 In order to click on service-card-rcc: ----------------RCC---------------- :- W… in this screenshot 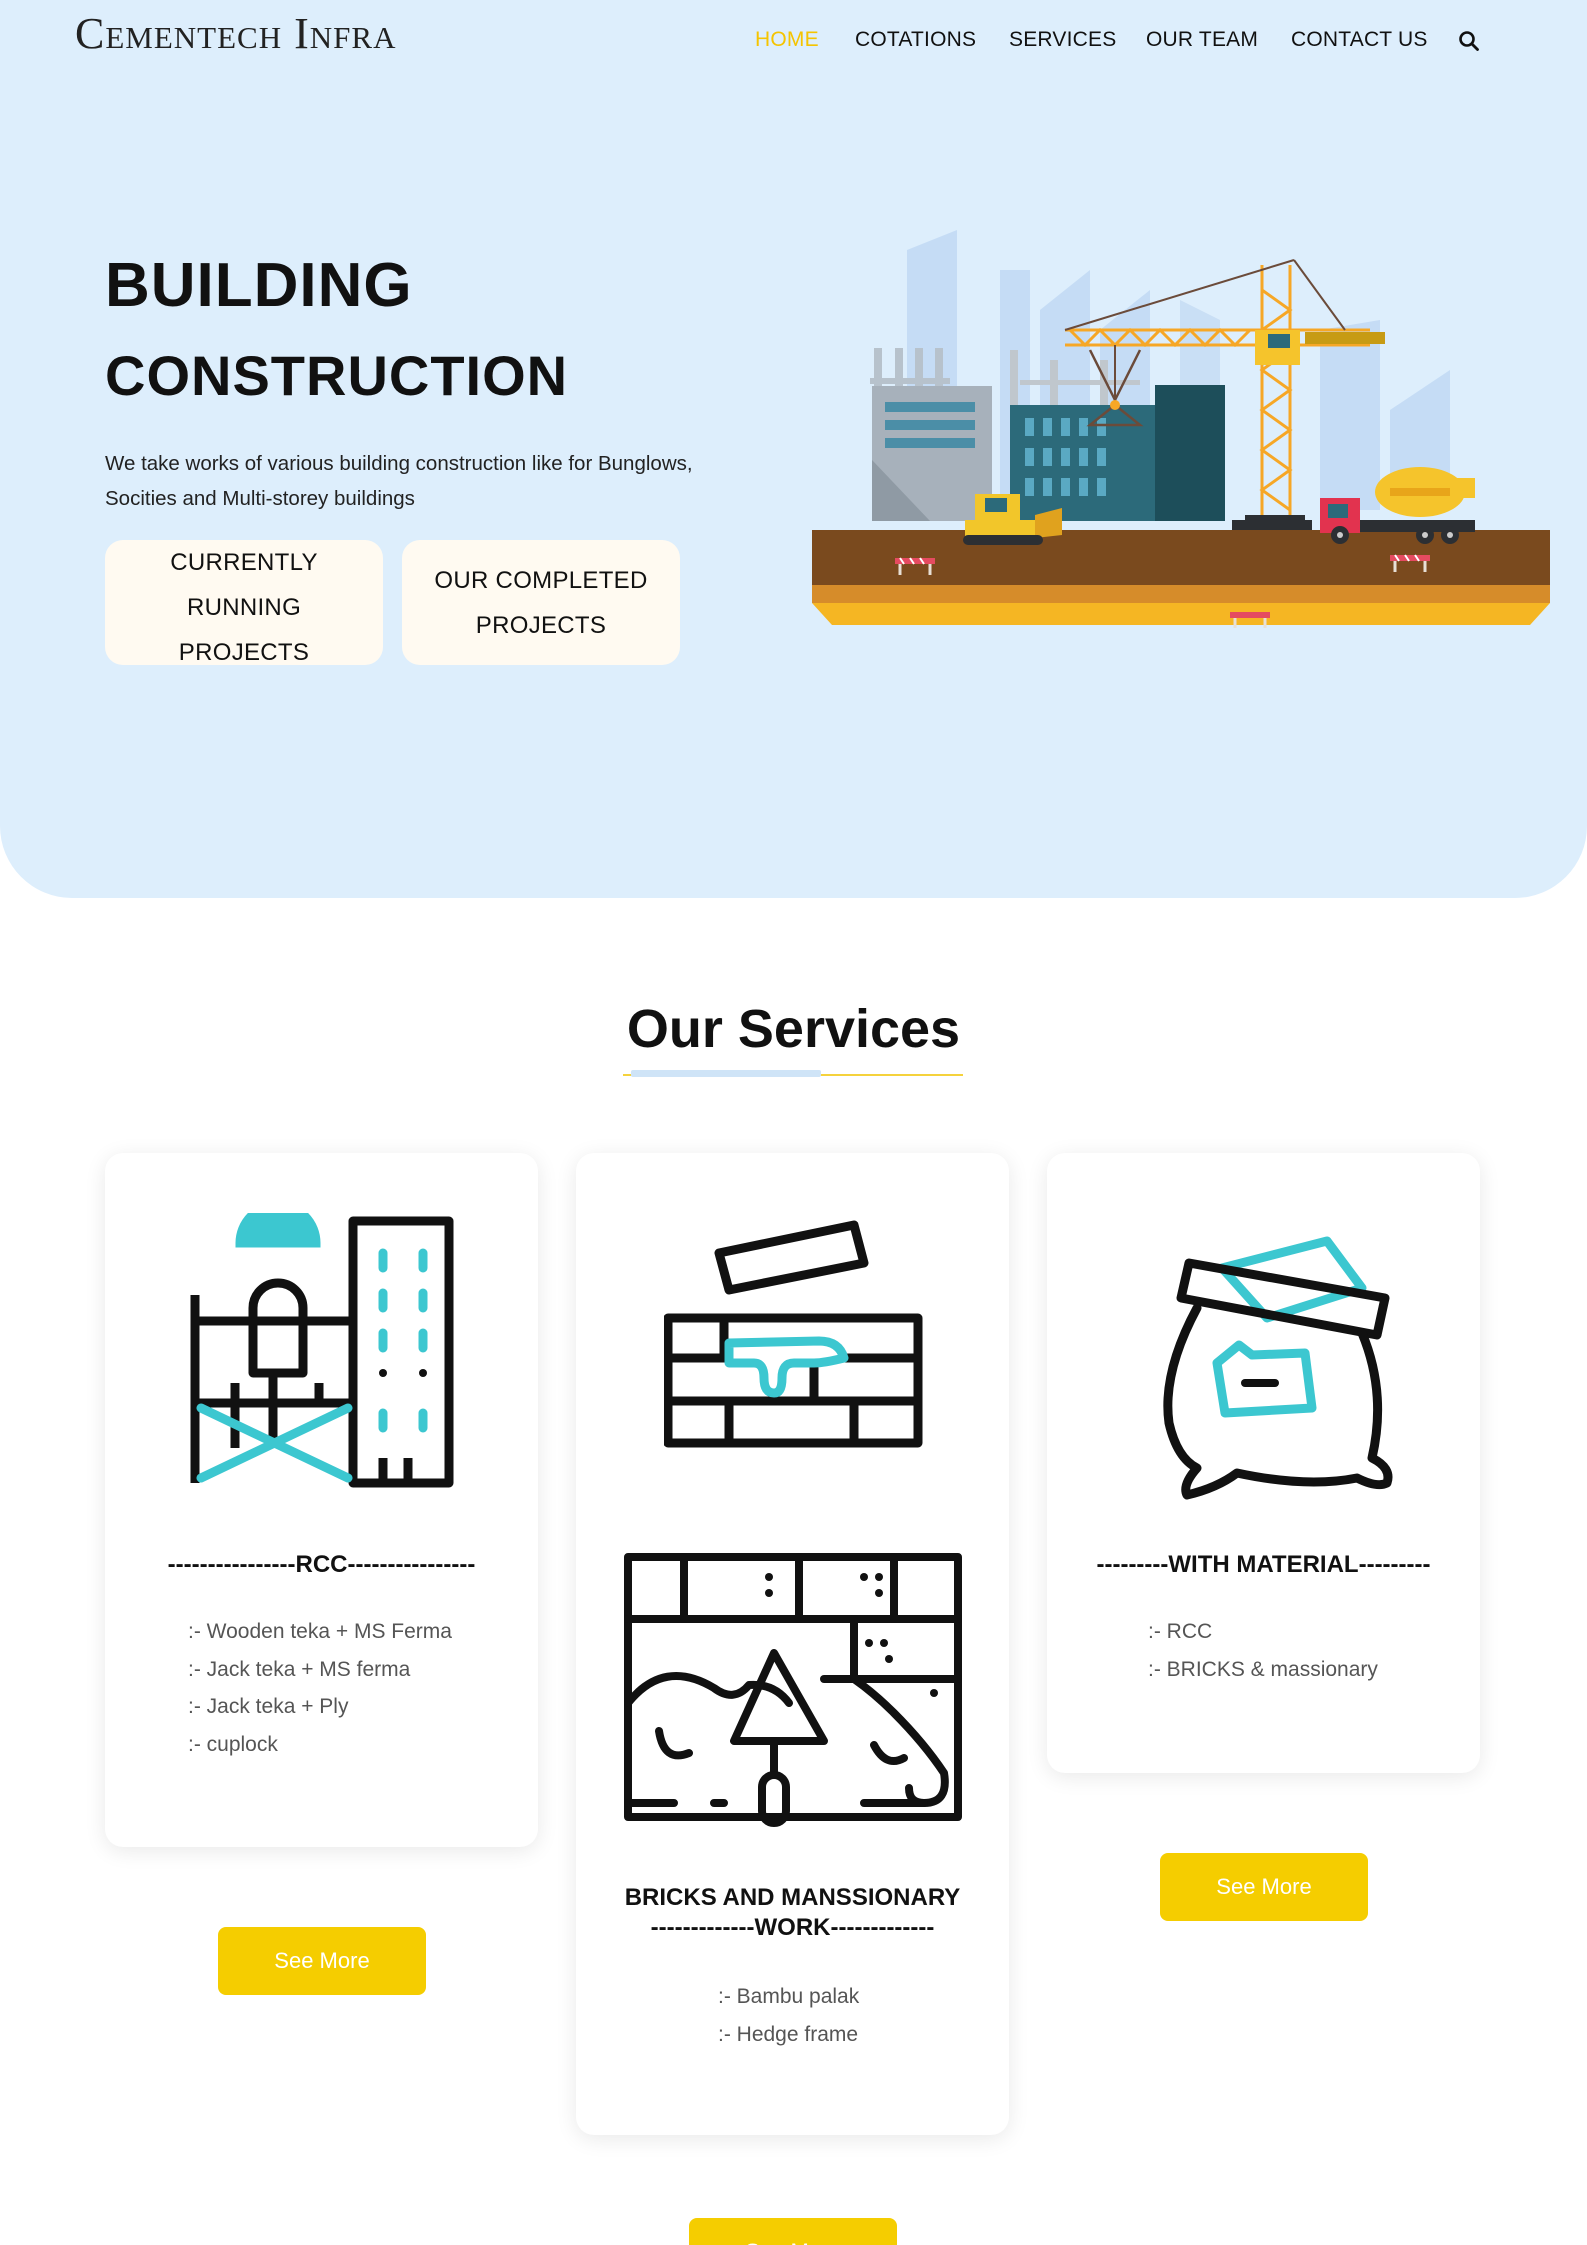, I will do `click(321, 1504)`.